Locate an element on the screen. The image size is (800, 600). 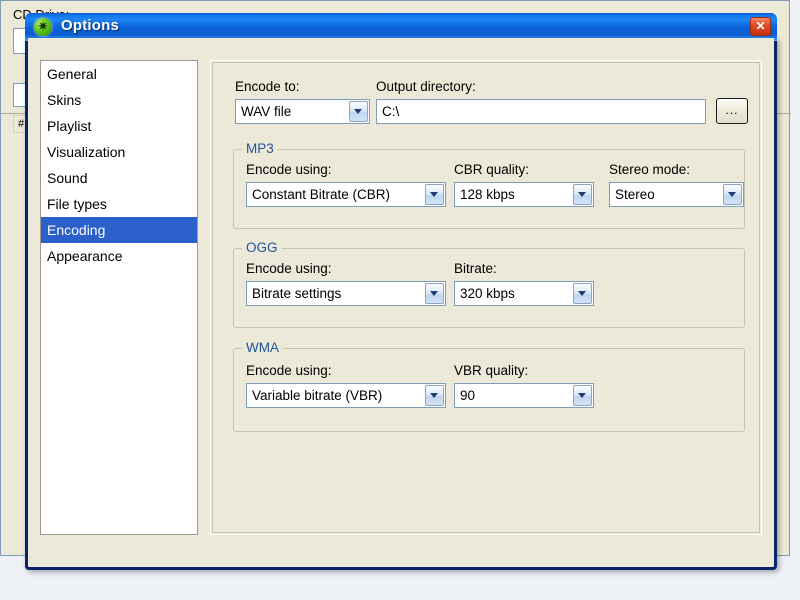
ogg-bitrate-value: 320 kbps is located at coordinates (487, 293).